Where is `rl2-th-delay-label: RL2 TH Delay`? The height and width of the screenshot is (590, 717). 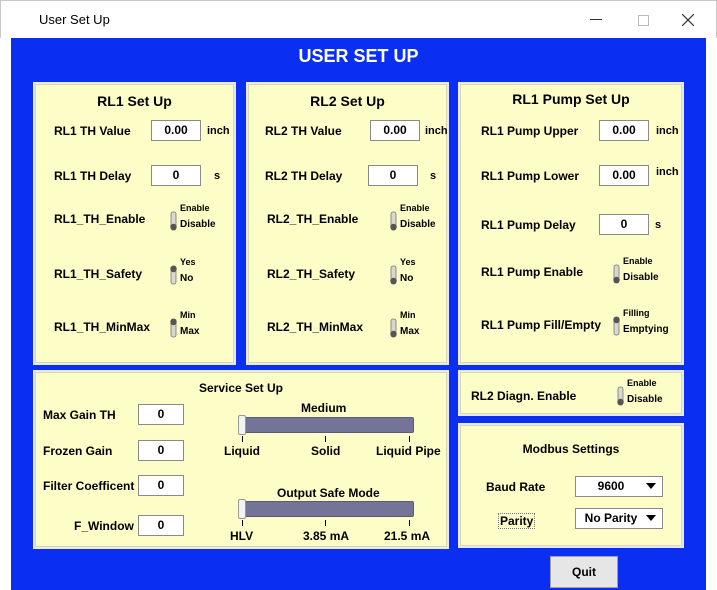 rl2-th-delay-label: RL2 TH Delay is located at coordinates (304, 176).